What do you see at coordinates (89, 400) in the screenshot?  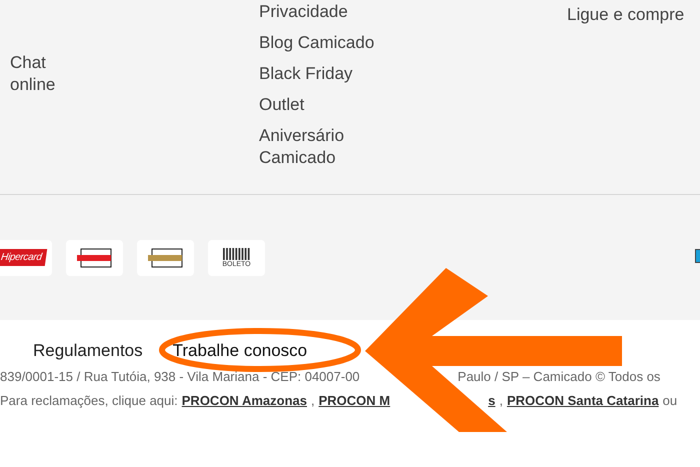 I see `complaint-text: Para reclamações, clique aqui:` at bounding box center [89, 400].